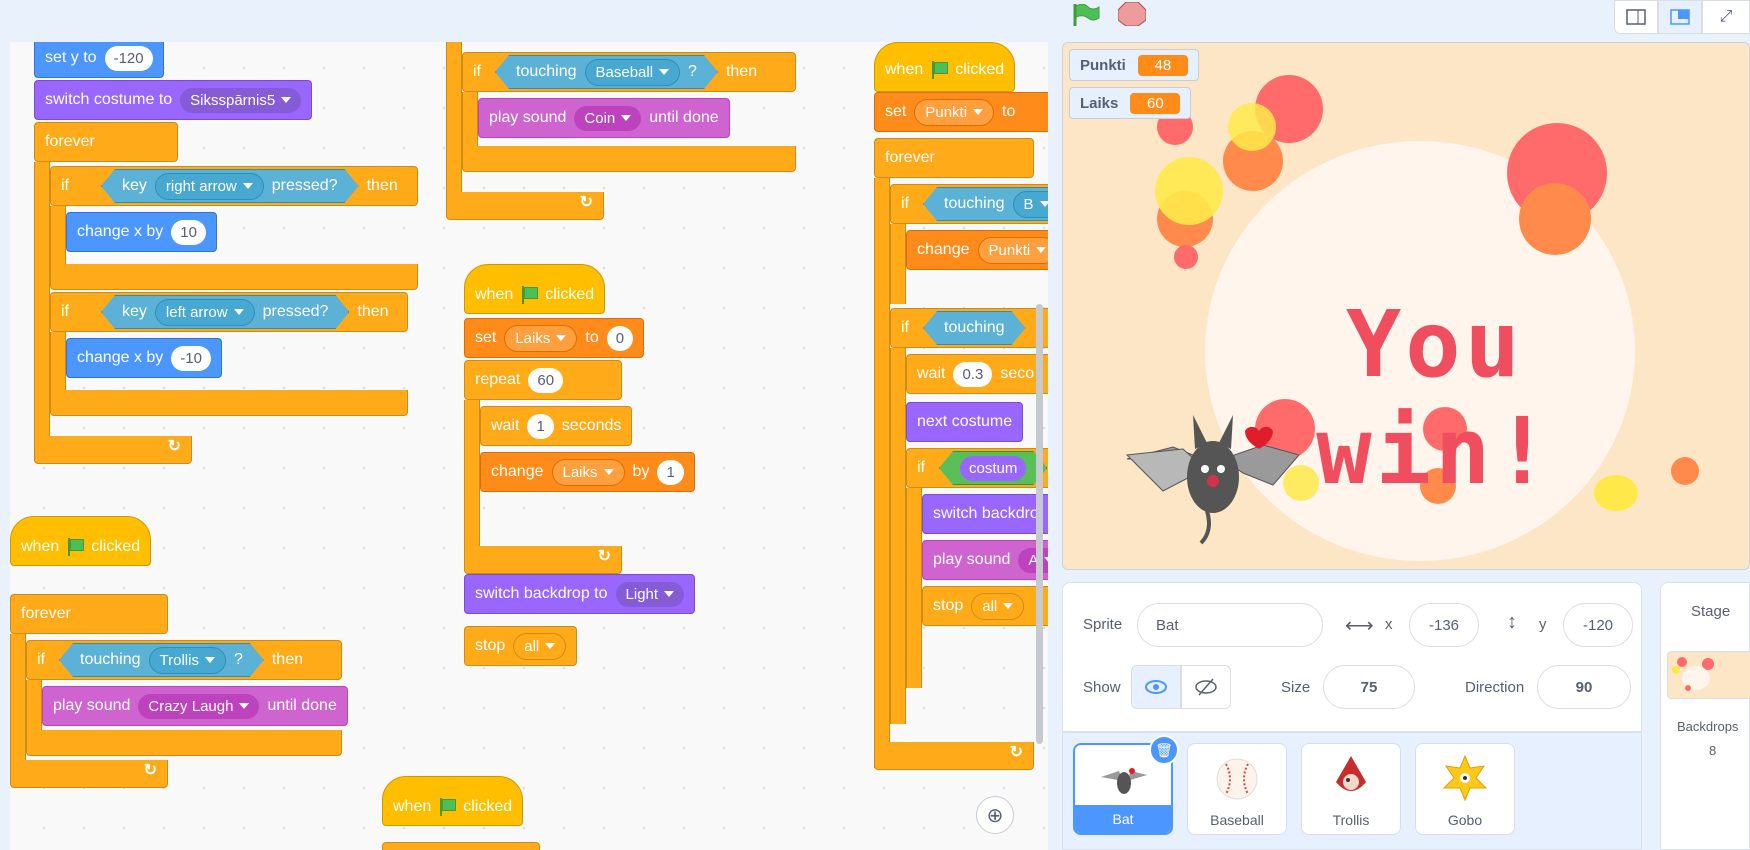  What do you see at coordinates (882, 473) in the screenshot?
I see `forever-arm` at bounding box center [882, 473].